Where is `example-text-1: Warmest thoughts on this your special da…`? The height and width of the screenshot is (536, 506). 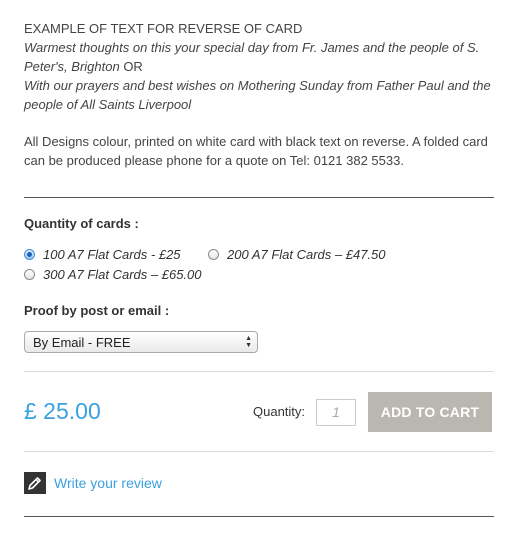 example-text-1: Warmest thoughts on this your special da… is located at coordinates (252, 57).